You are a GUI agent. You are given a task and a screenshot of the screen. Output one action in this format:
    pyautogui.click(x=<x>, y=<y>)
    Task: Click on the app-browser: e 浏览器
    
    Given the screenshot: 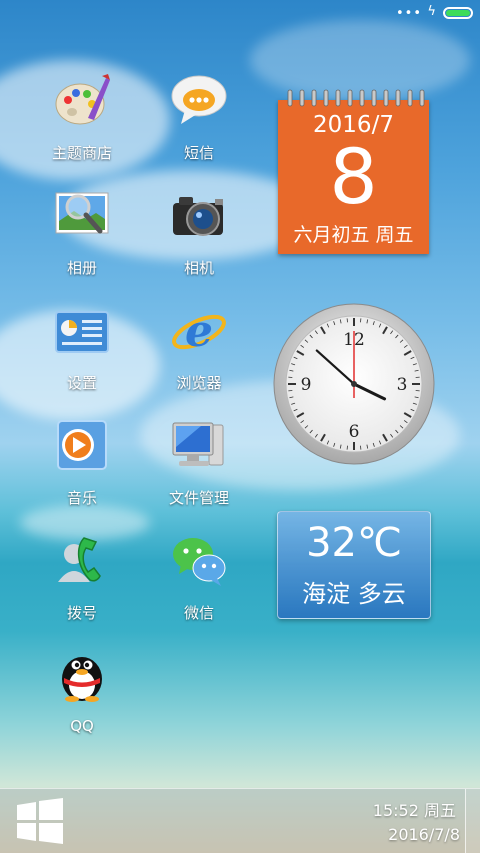 What is the action you would take?
    pyautogui.click(x=199, y=352)
    